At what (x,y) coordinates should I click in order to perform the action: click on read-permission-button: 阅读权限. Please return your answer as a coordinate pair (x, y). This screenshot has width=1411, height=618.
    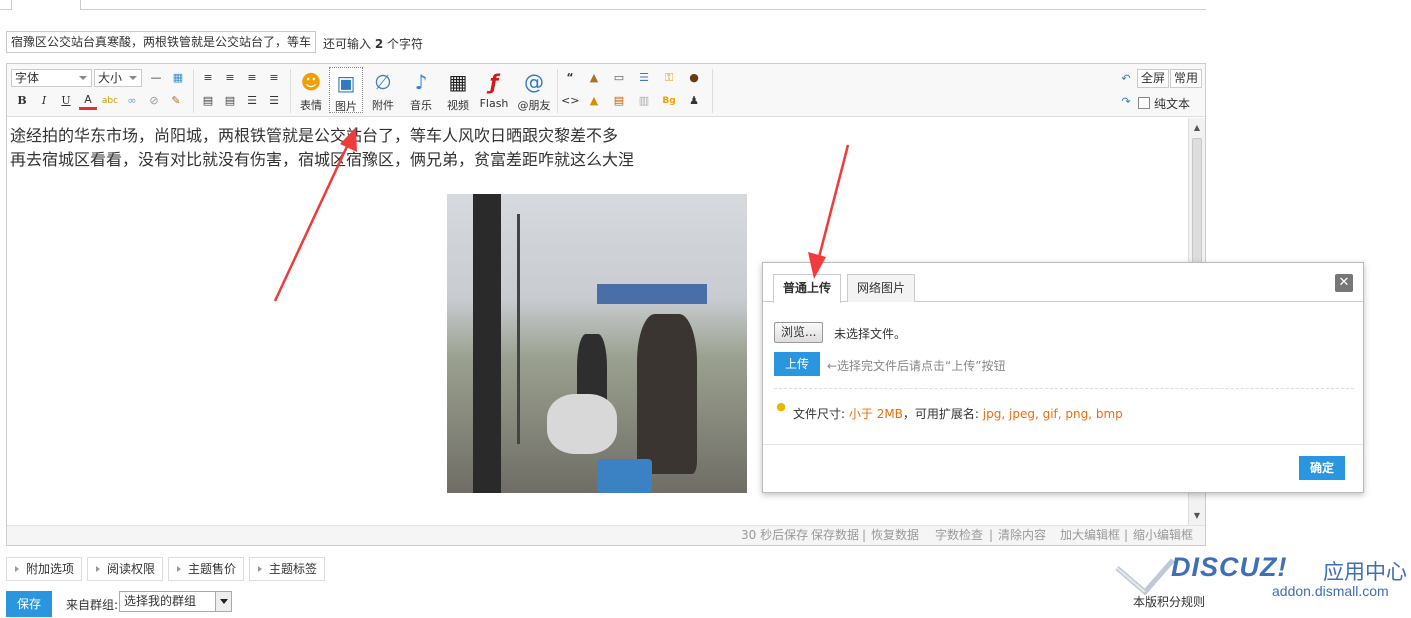
    Looking at the image, I should click on (125, 569).